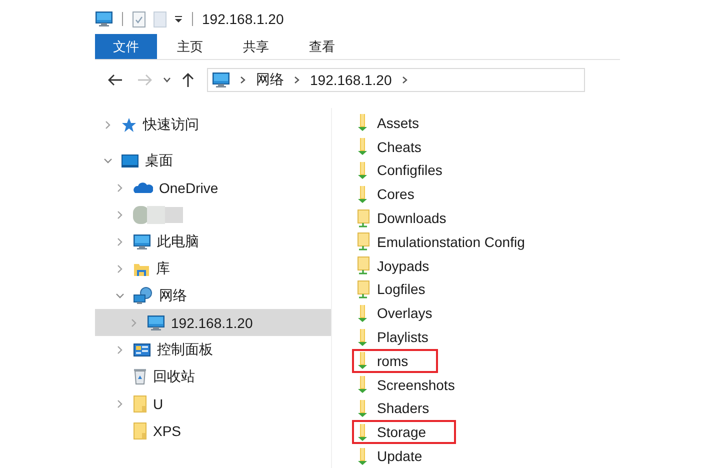  What do you see at coordinates (442, 242) in the screenshot?
I see `folder-item: Emulationstation Config` at bounding box center [442, 242].